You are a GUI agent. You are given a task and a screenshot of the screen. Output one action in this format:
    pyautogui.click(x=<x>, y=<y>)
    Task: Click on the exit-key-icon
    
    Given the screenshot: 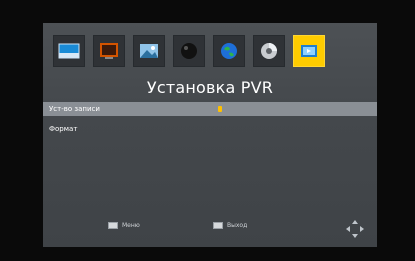 What is the action you would take?
    pyautogui.click(x=218, y=225)
    